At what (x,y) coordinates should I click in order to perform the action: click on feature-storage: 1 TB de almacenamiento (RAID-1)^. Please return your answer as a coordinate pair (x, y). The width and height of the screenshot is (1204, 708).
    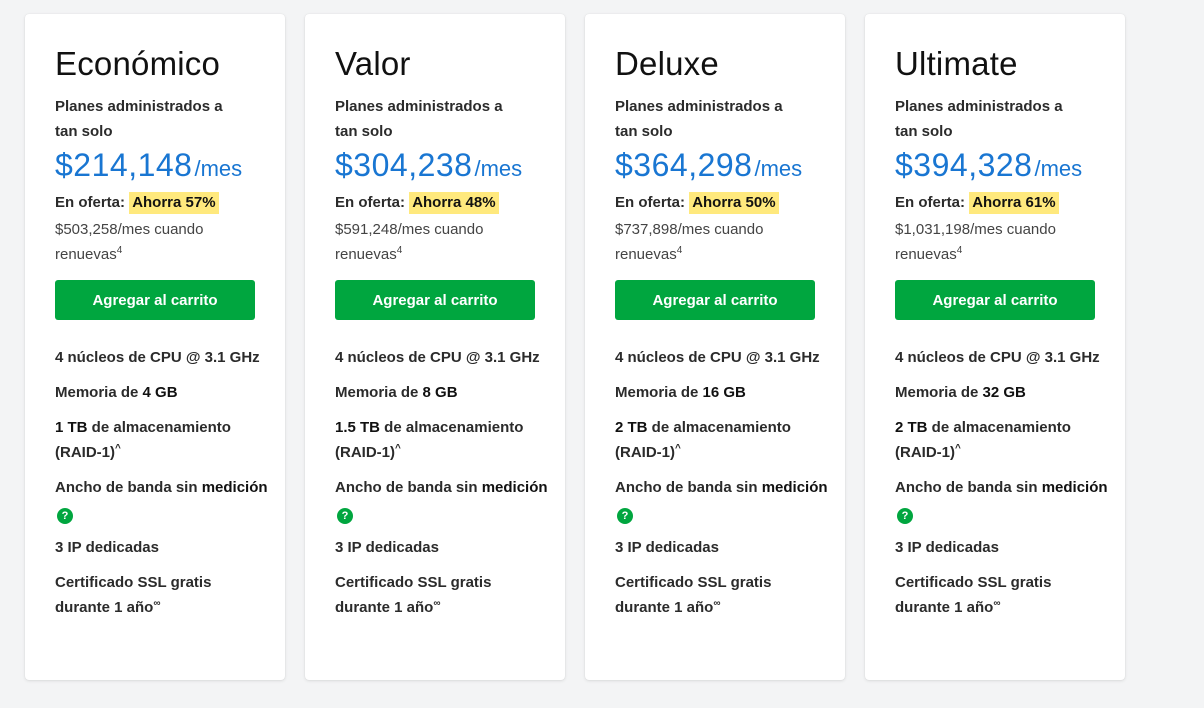
    Looking at the image, I should click on (162, 440).